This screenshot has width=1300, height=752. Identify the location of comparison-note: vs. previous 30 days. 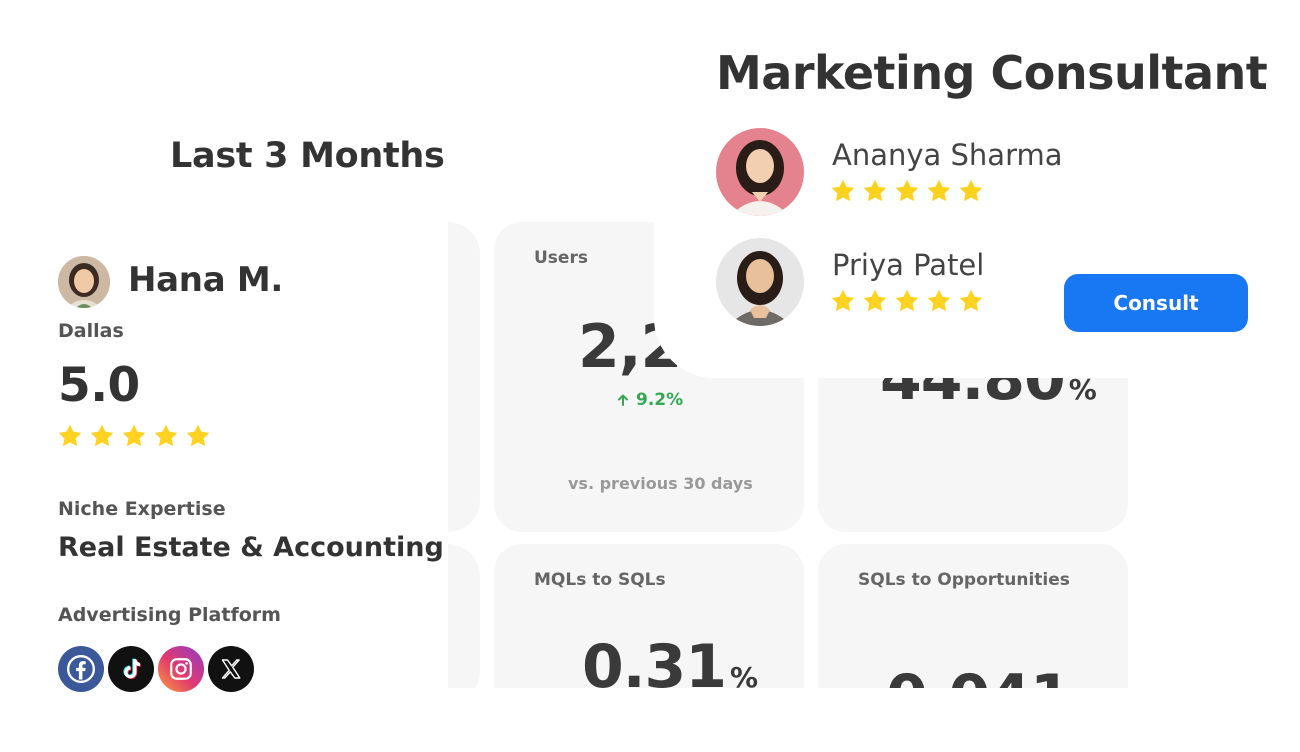
(660, 483).